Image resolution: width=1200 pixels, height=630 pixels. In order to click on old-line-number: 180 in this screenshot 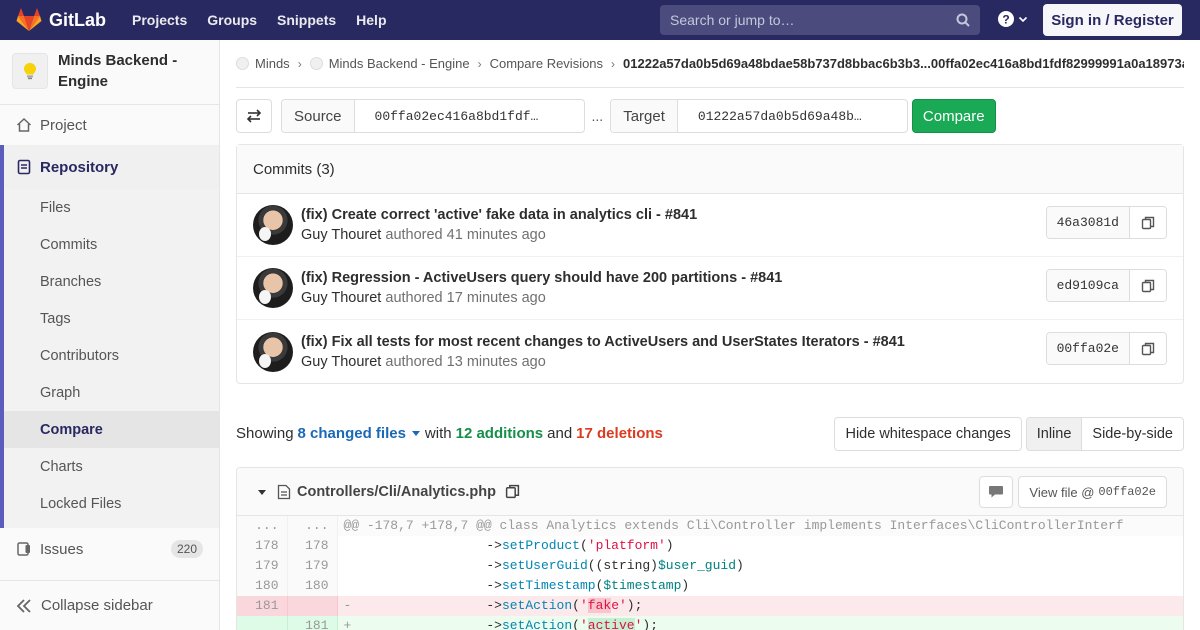, I will do `click(262, 586)`.